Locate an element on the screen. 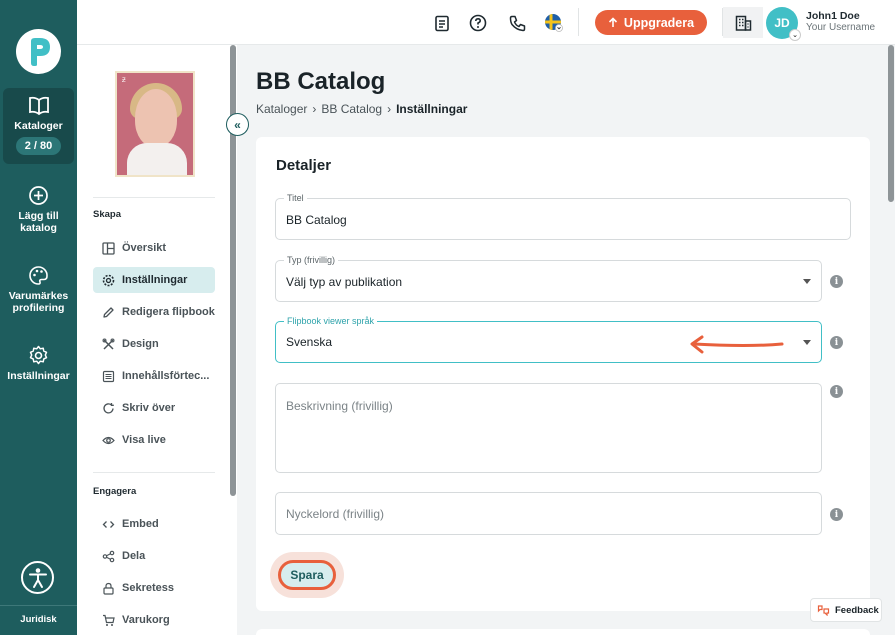  rail-item-settings: Inställningar is located at coordinates (38, 363).